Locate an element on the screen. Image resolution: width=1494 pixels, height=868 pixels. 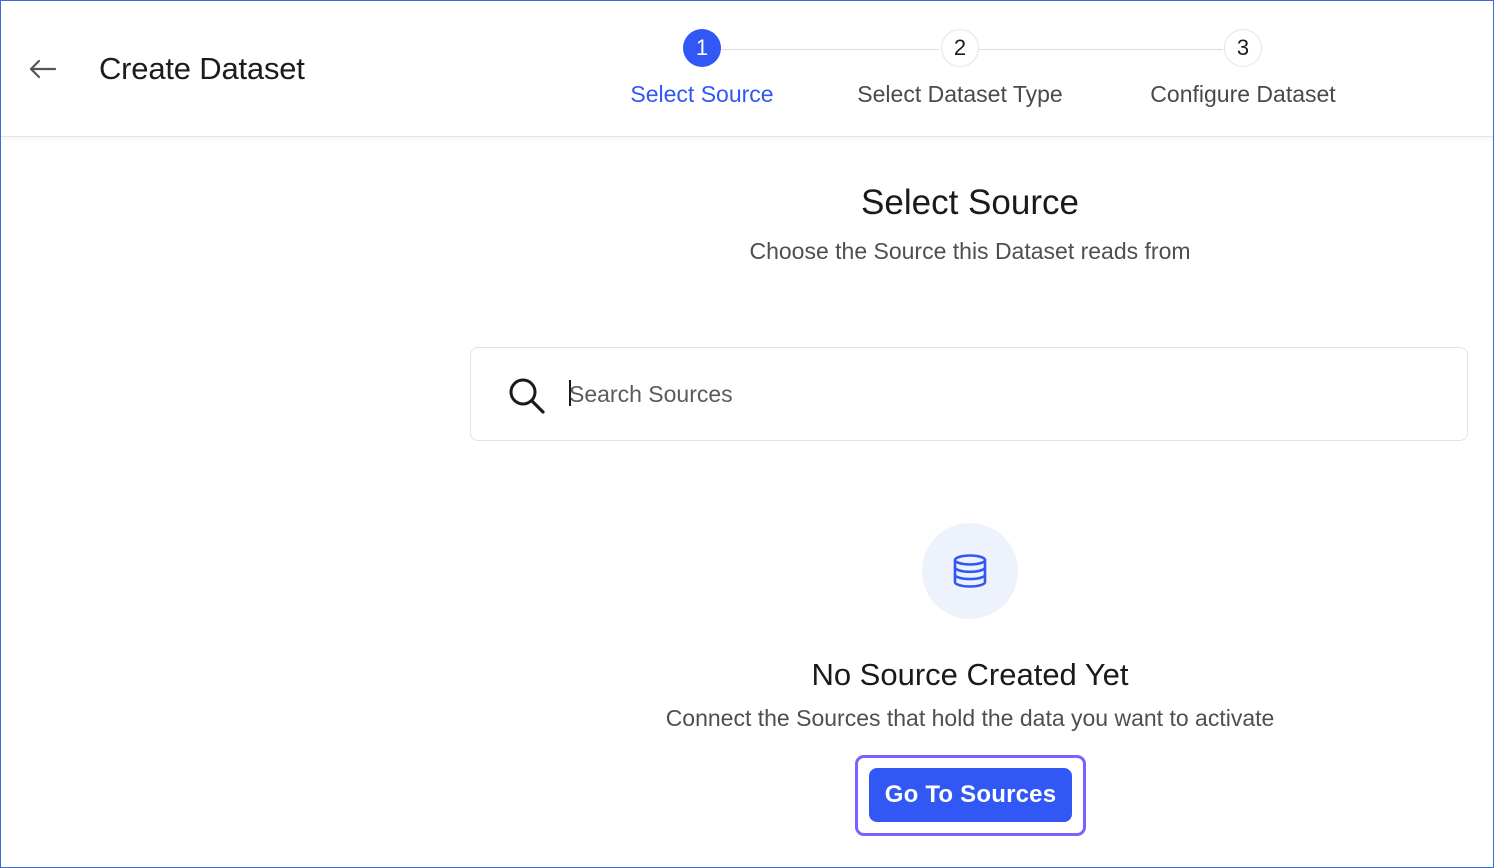
database-icon is located at coordinates (970, 571).